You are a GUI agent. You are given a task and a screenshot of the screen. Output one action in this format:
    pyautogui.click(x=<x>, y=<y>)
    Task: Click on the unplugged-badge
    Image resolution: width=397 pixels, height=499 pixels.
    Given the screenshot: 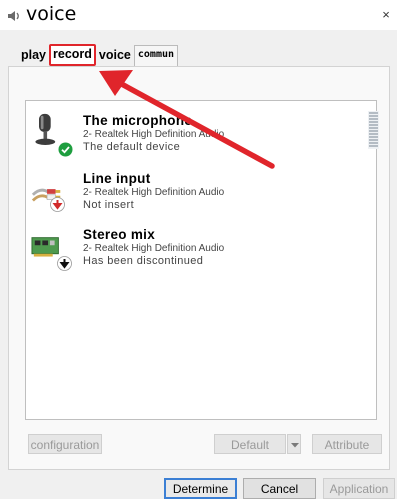 What is the action you would take?
    pyautogui.click(x=57, y=204)
    